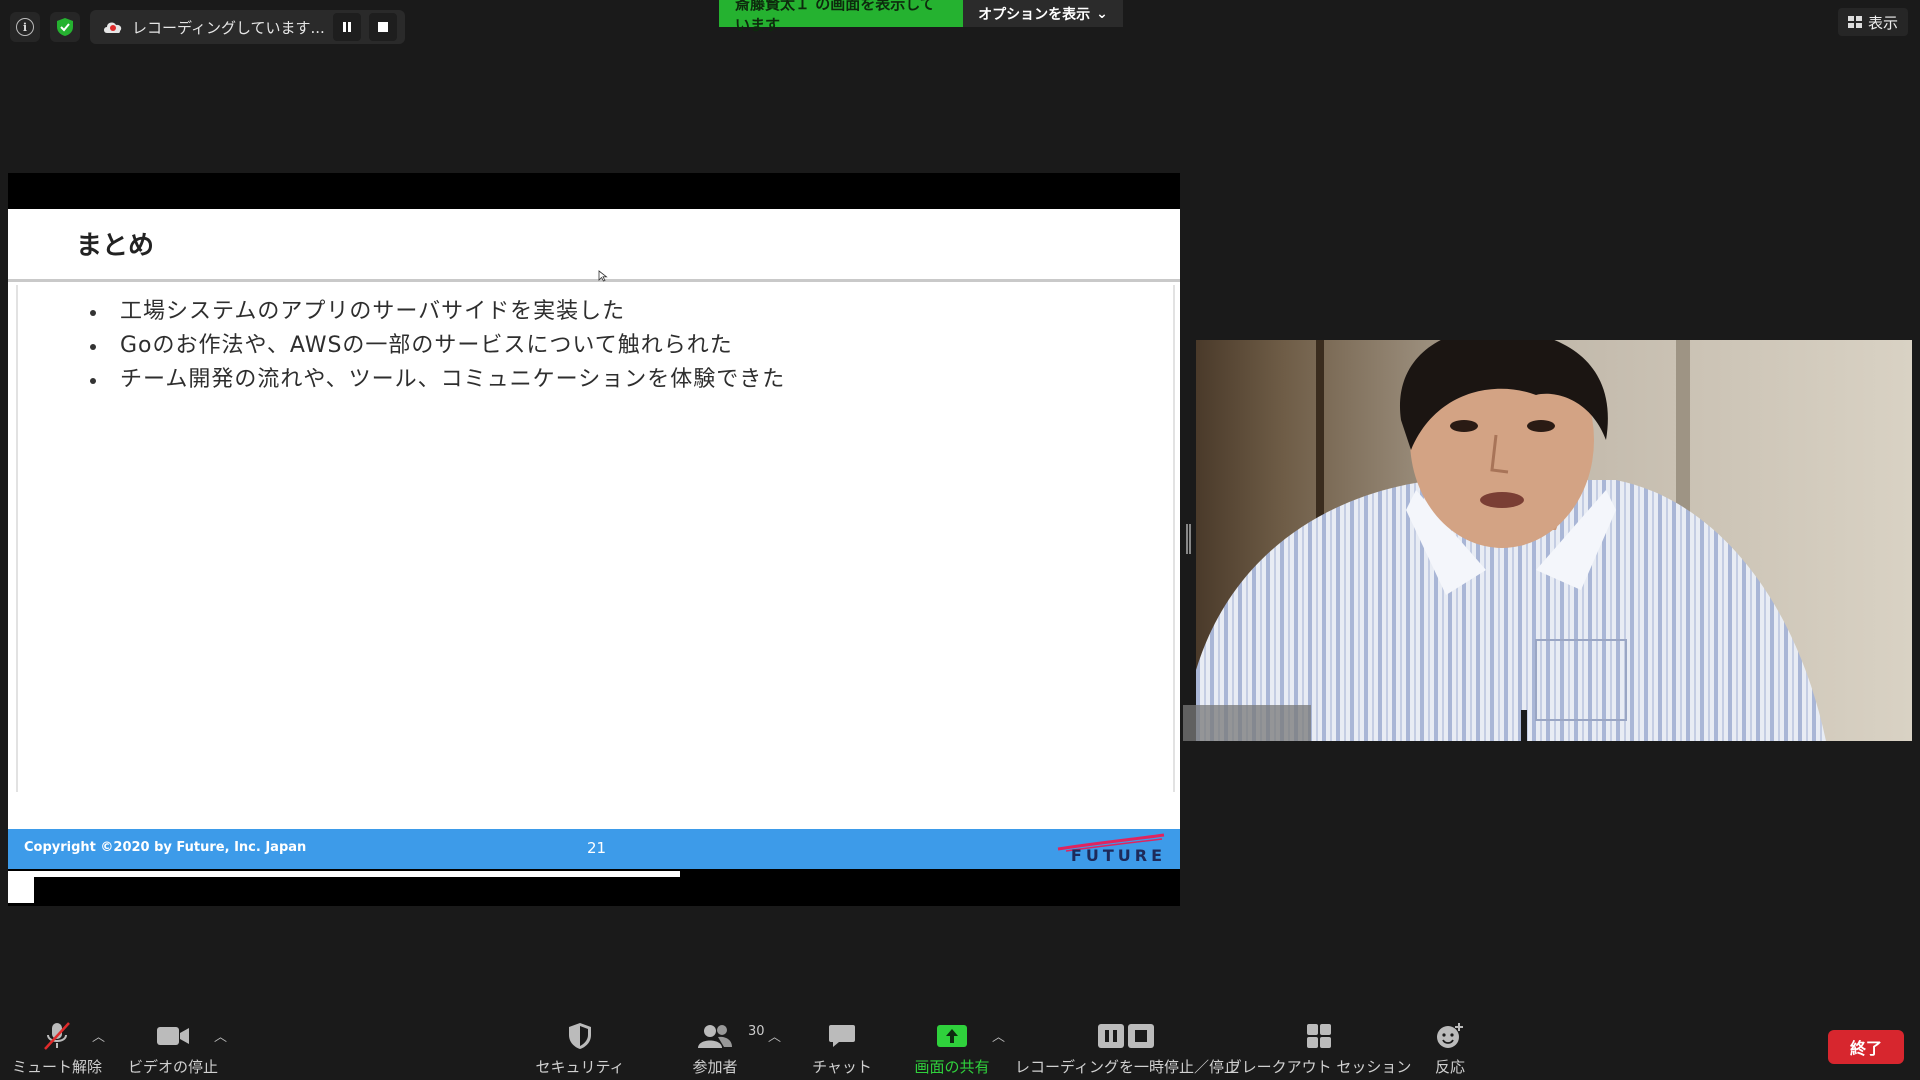  I want to click on page-number: 21, so click(597, 848).